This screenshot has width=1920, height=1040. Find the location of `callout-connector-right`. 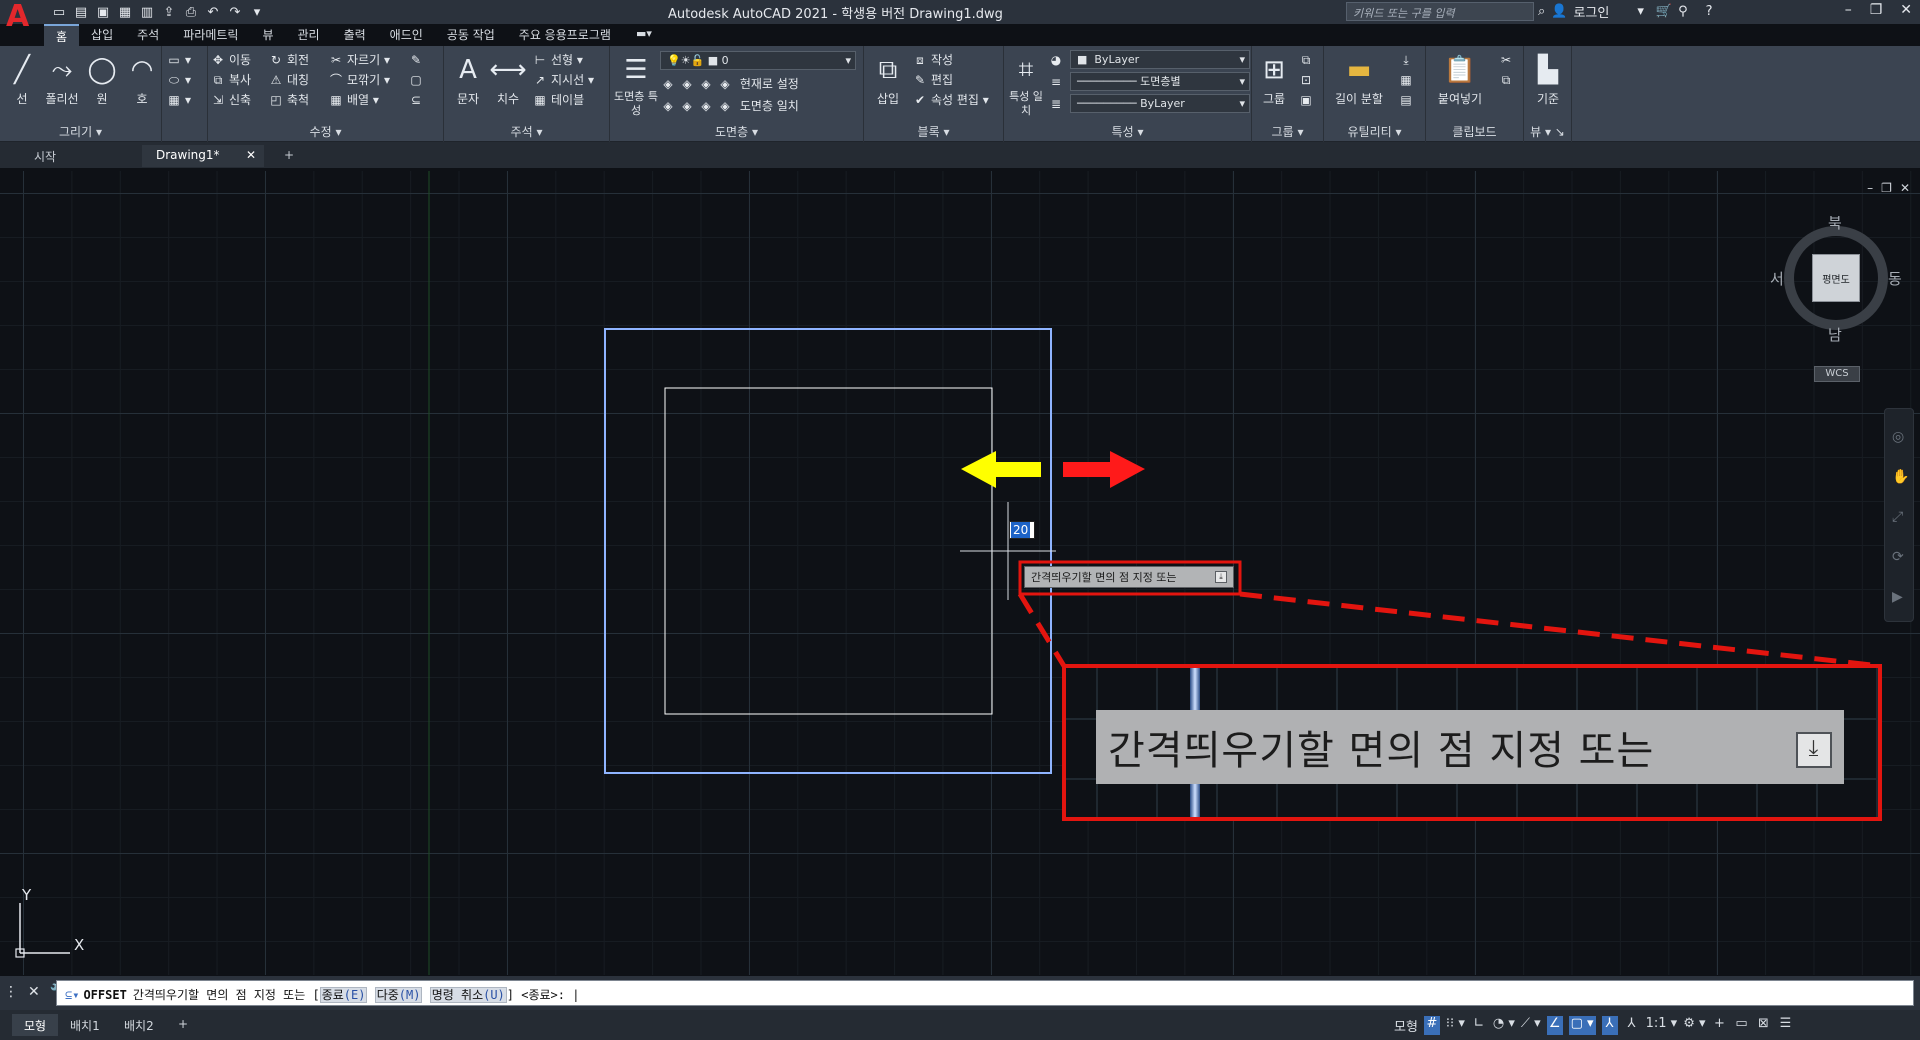

callout-connector-right is located at coordinates (1560, 630).